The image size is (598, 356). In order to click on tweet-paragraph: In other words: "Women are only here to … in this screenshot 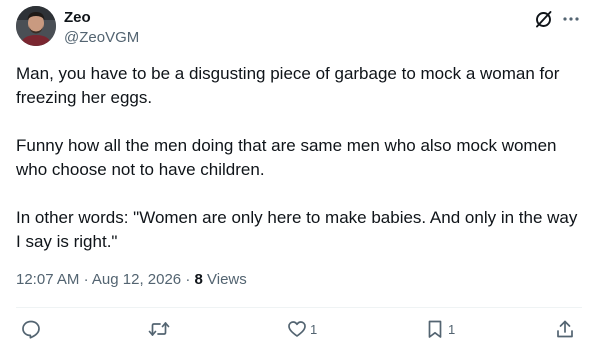, I will do `click(297, 229)`.